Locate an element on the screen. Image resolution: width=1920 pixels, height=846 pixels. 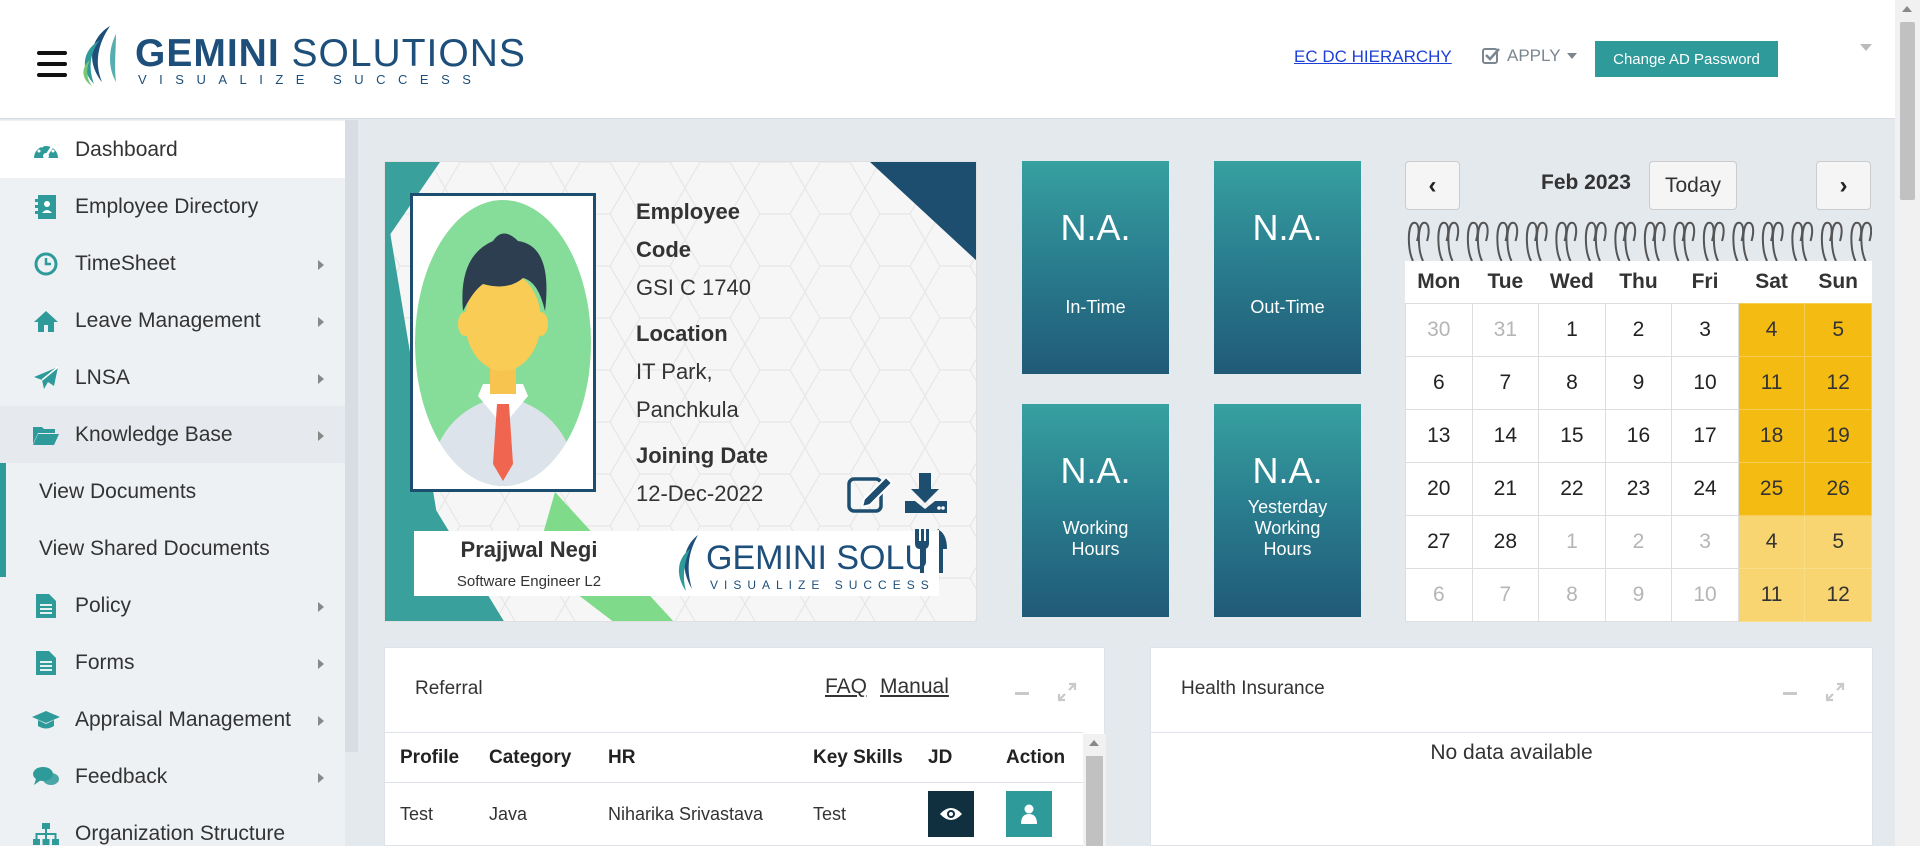
edit-icon is located at coordinates (870, 494).